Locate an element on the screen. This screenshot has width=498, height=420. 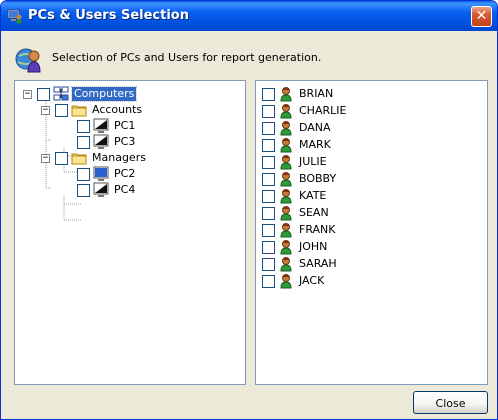
user-name-label: SARAH is located at coordinates (318, 264).